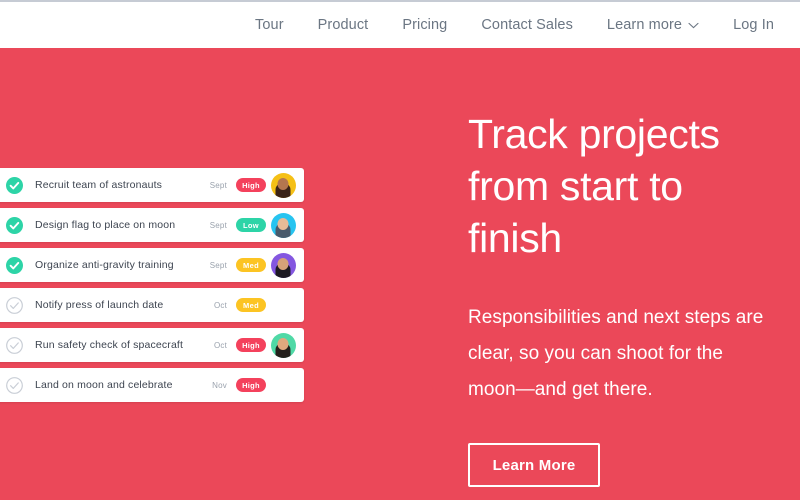 Image resolution: width=800 pixels, height=500 pixels. I want to click on task-due-date: Nov, so click(219, 385).